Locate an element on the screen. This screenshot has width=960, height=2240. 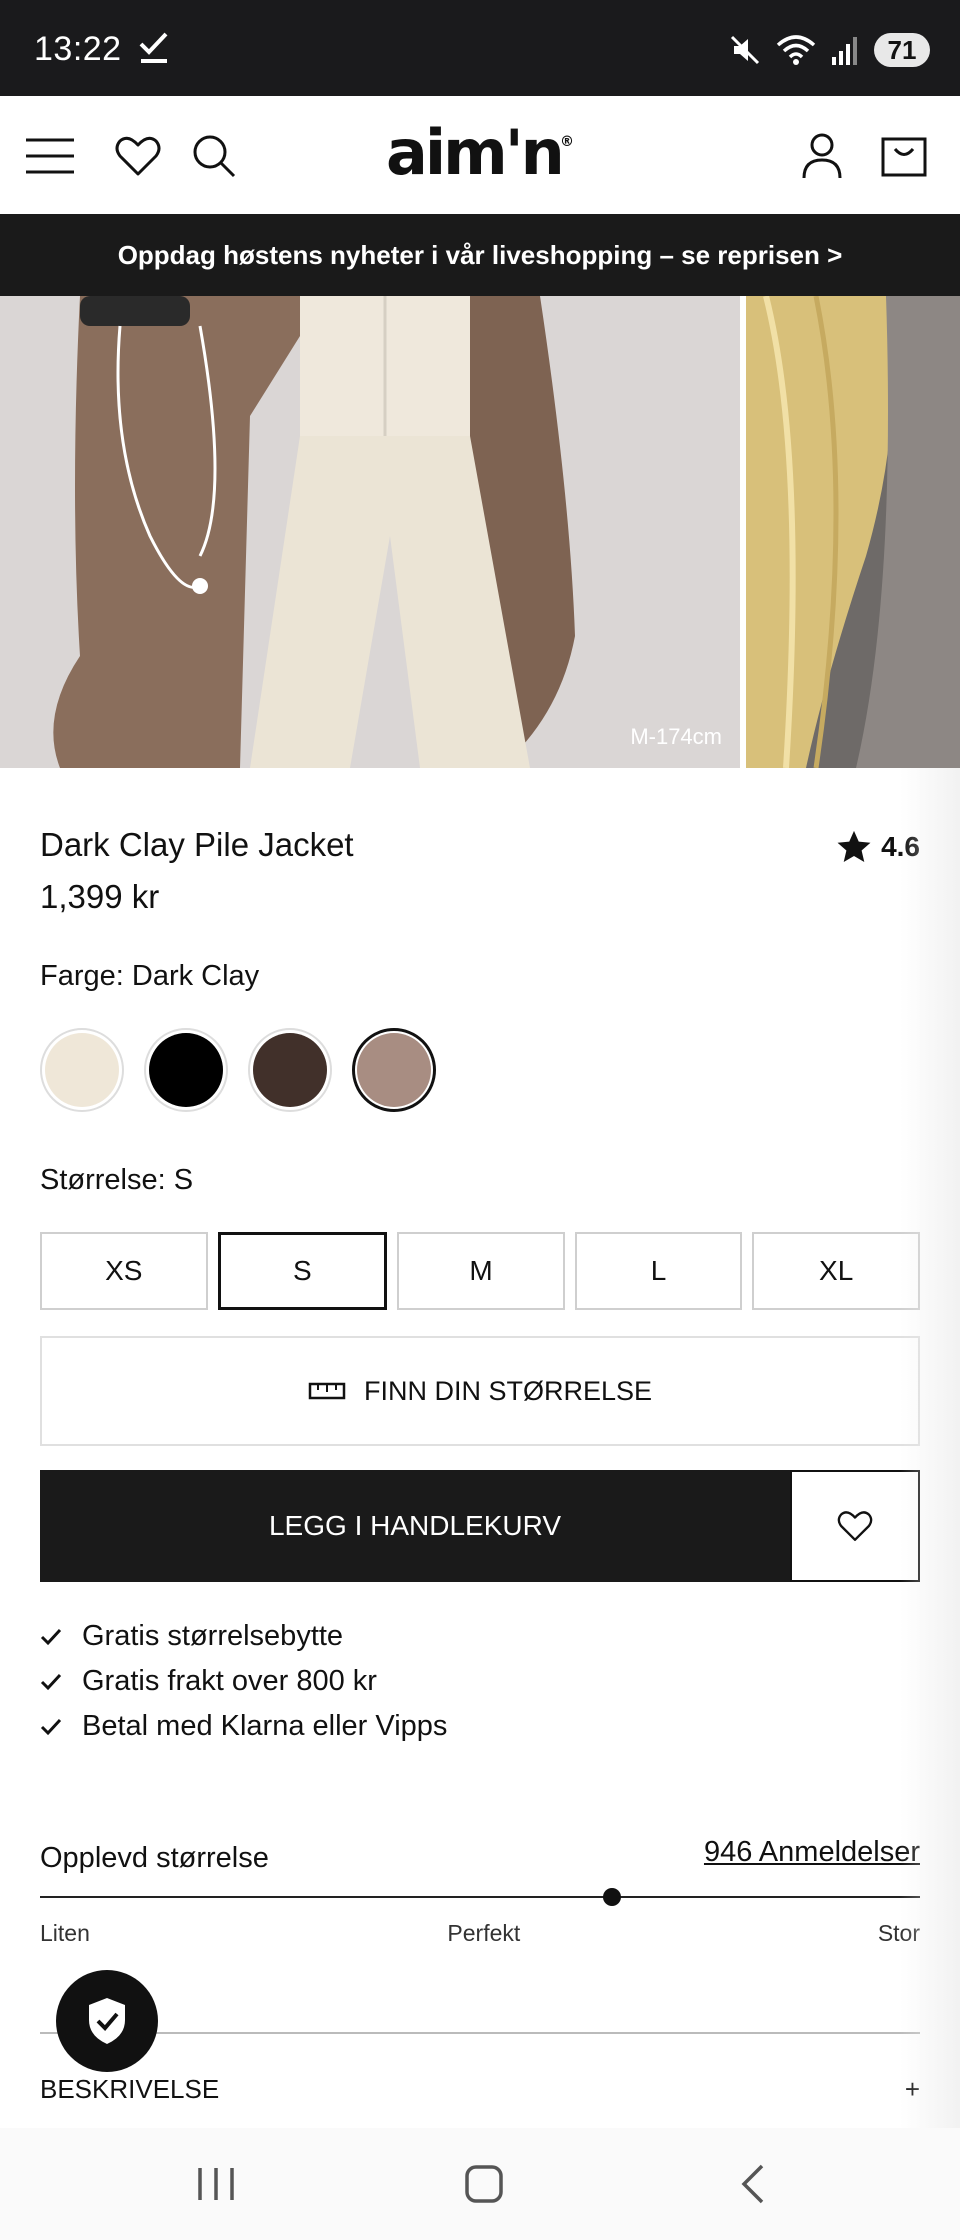
perk-item: Gratis frakt over 800 kr is located at coordinates (243, 1681).